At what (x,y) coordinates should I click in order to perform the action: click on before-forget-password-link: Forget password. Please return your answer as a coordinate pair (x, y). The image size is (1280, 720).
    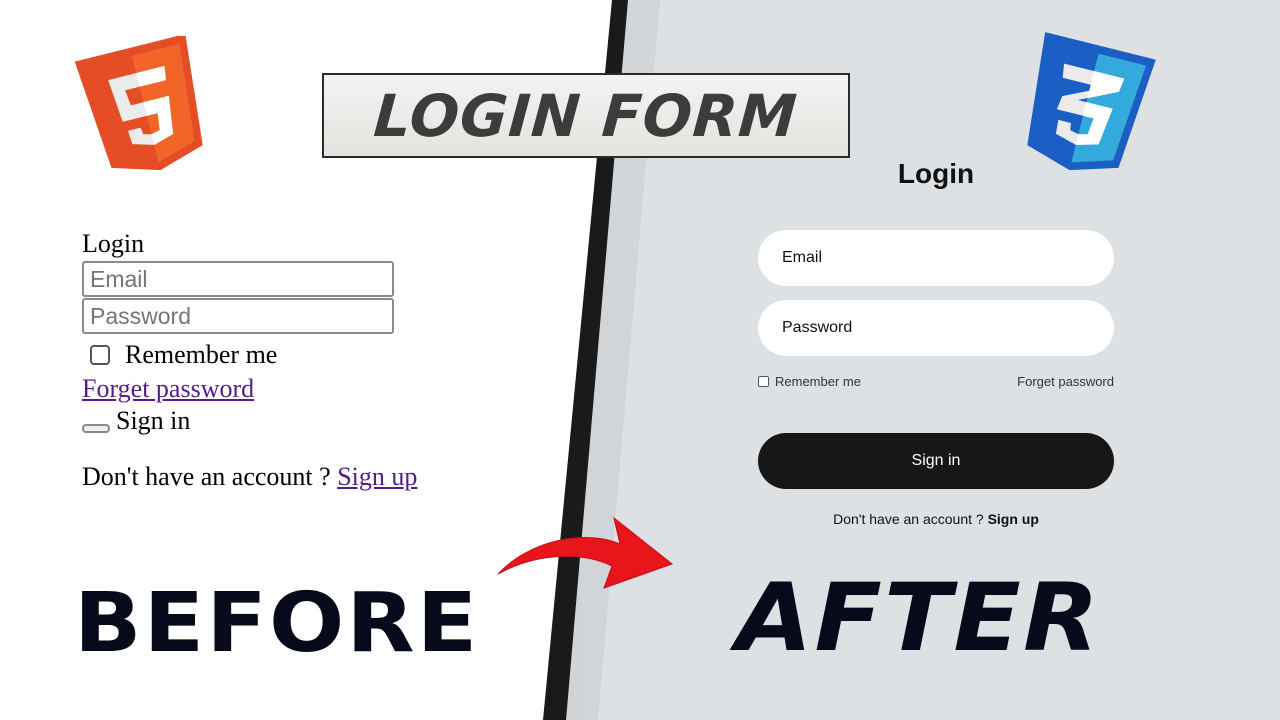
    Looking at the image, I should click on (249, 389).